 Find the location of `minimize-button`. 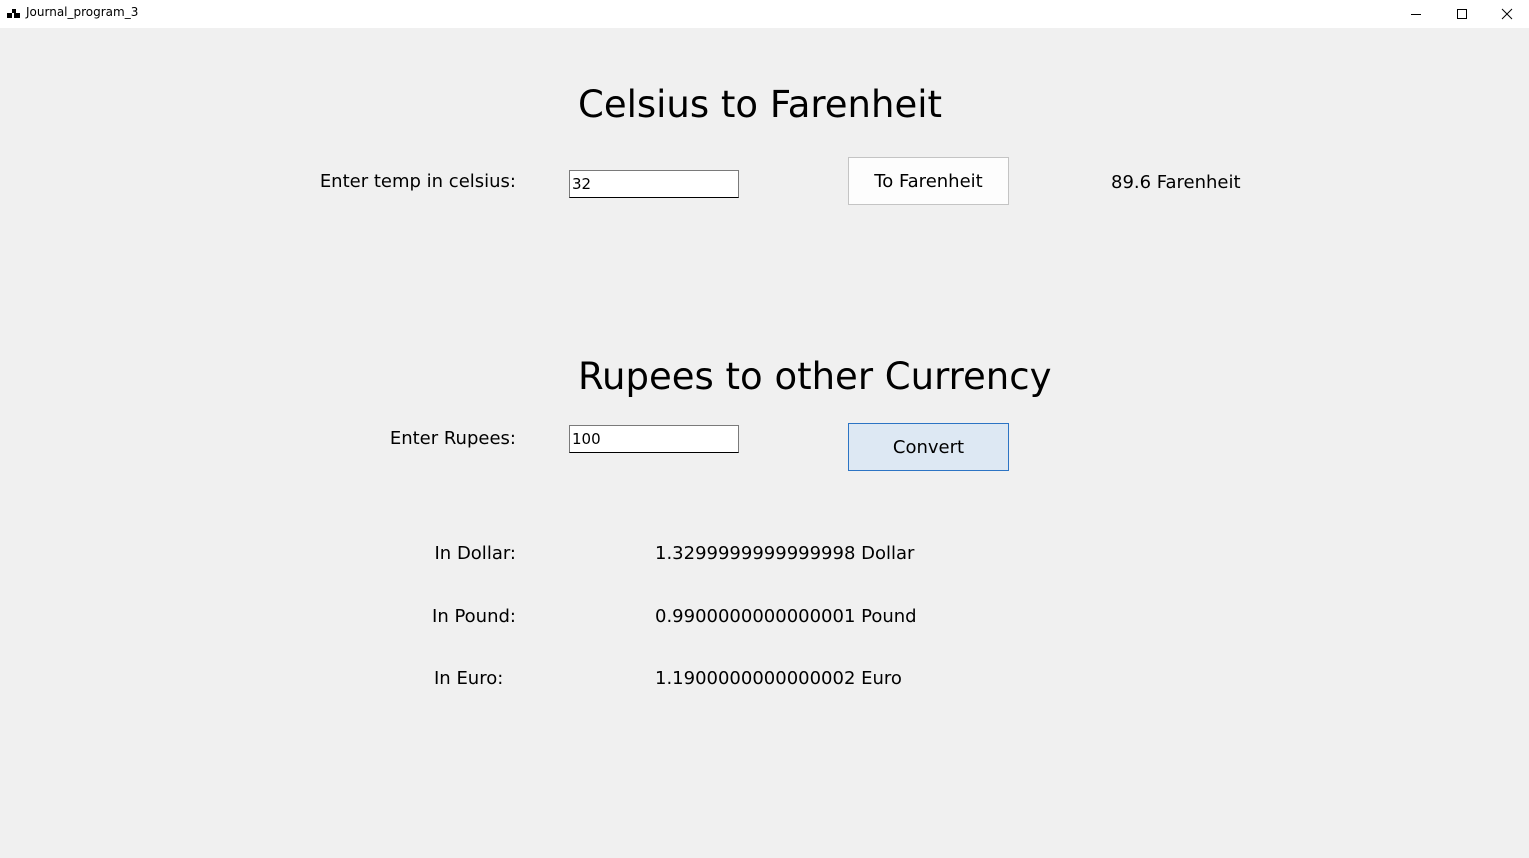

minimize-button is located at coordinates (1416, 14).